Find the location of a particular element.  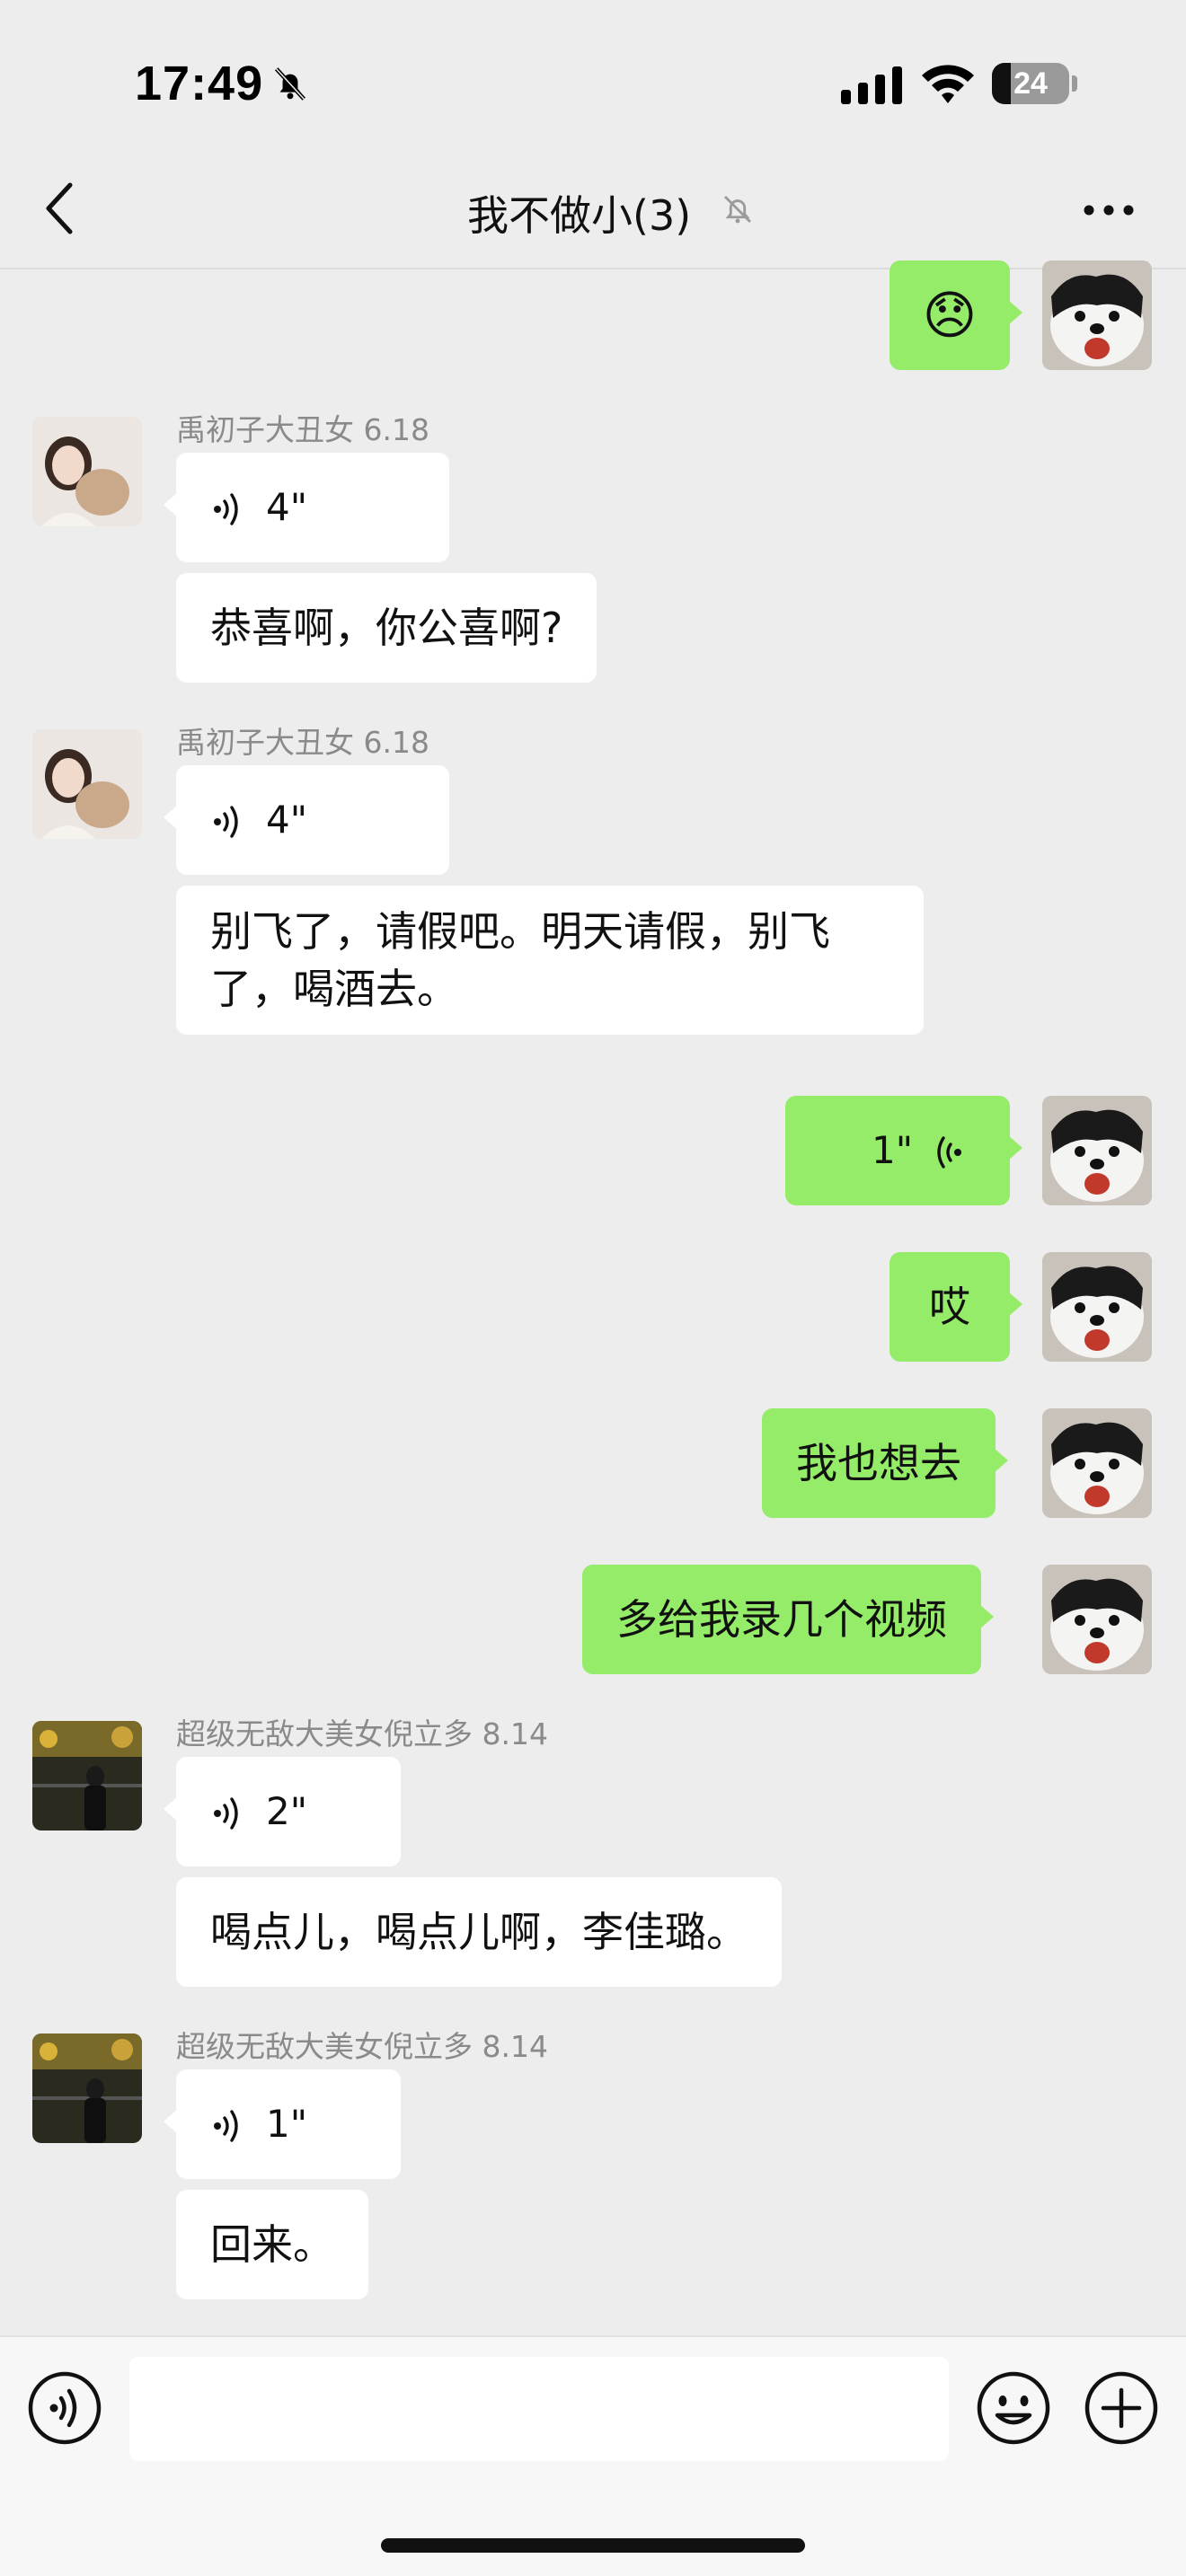

chat-title: 我不做小(3) is located at coordinates (579, 215).